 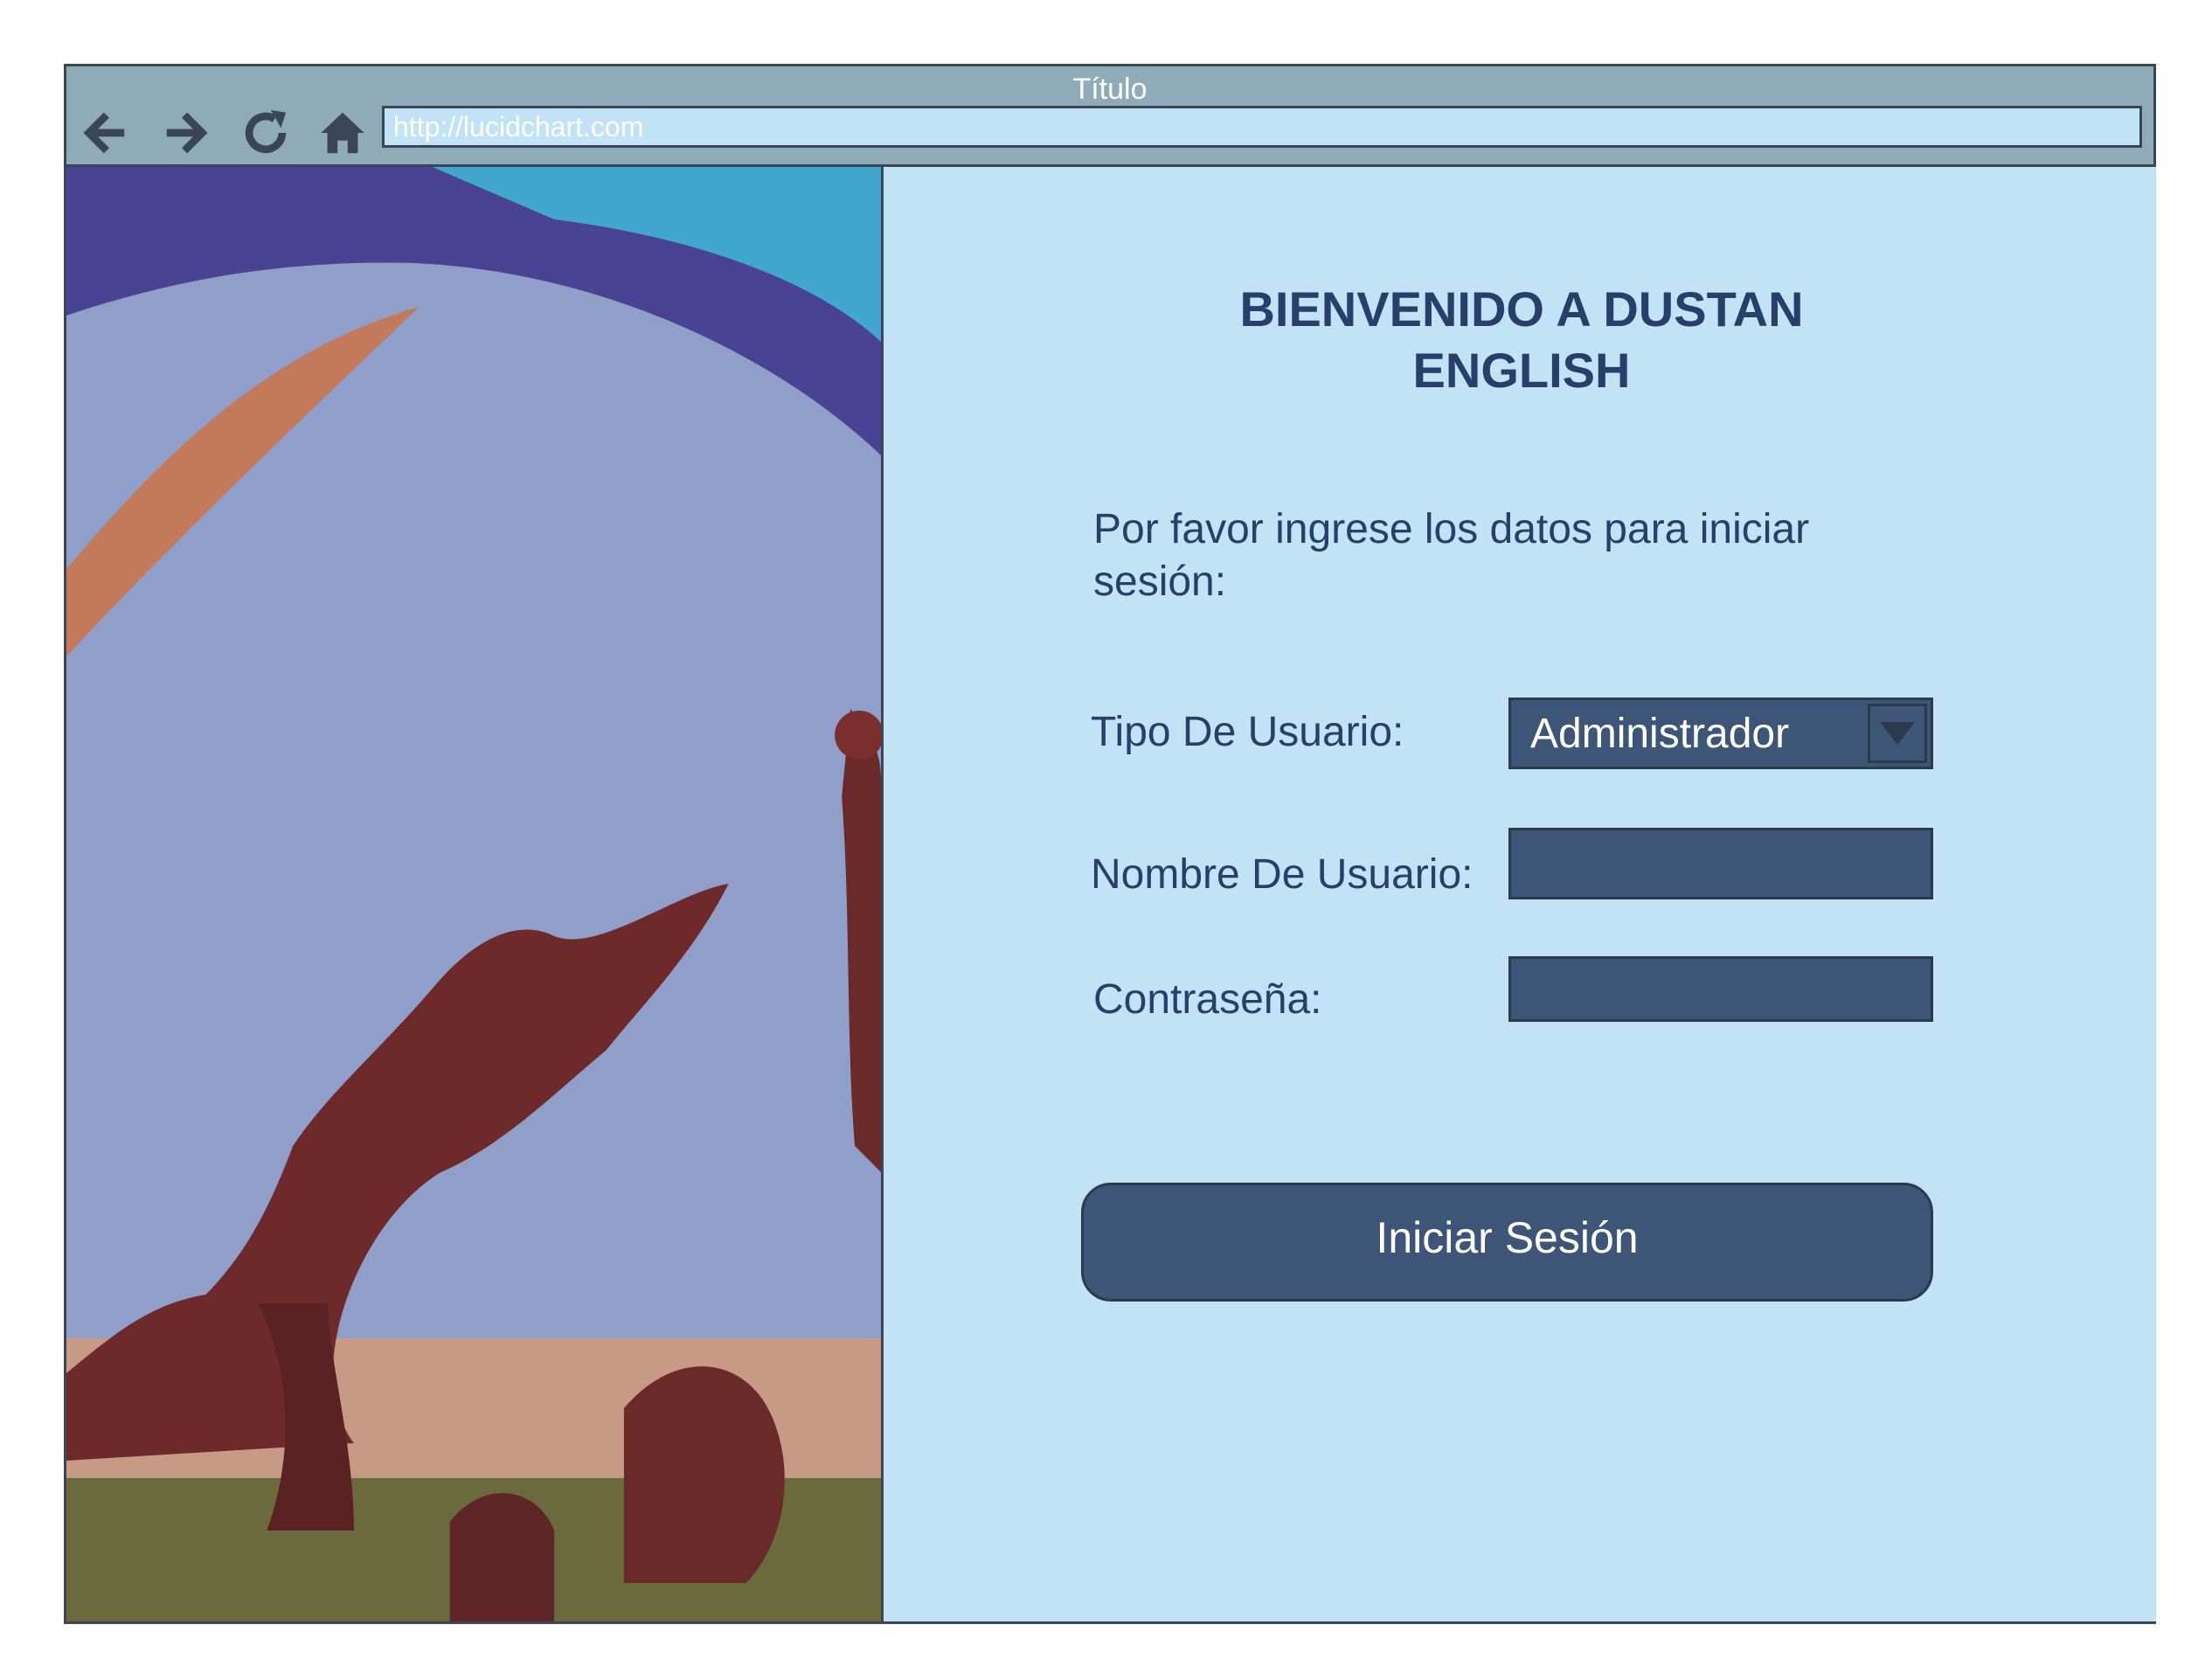 What do you see at coordinates (187, 133) in the screenshot?
I see `forward-arrow-icon` at bounding box center [187, 133].